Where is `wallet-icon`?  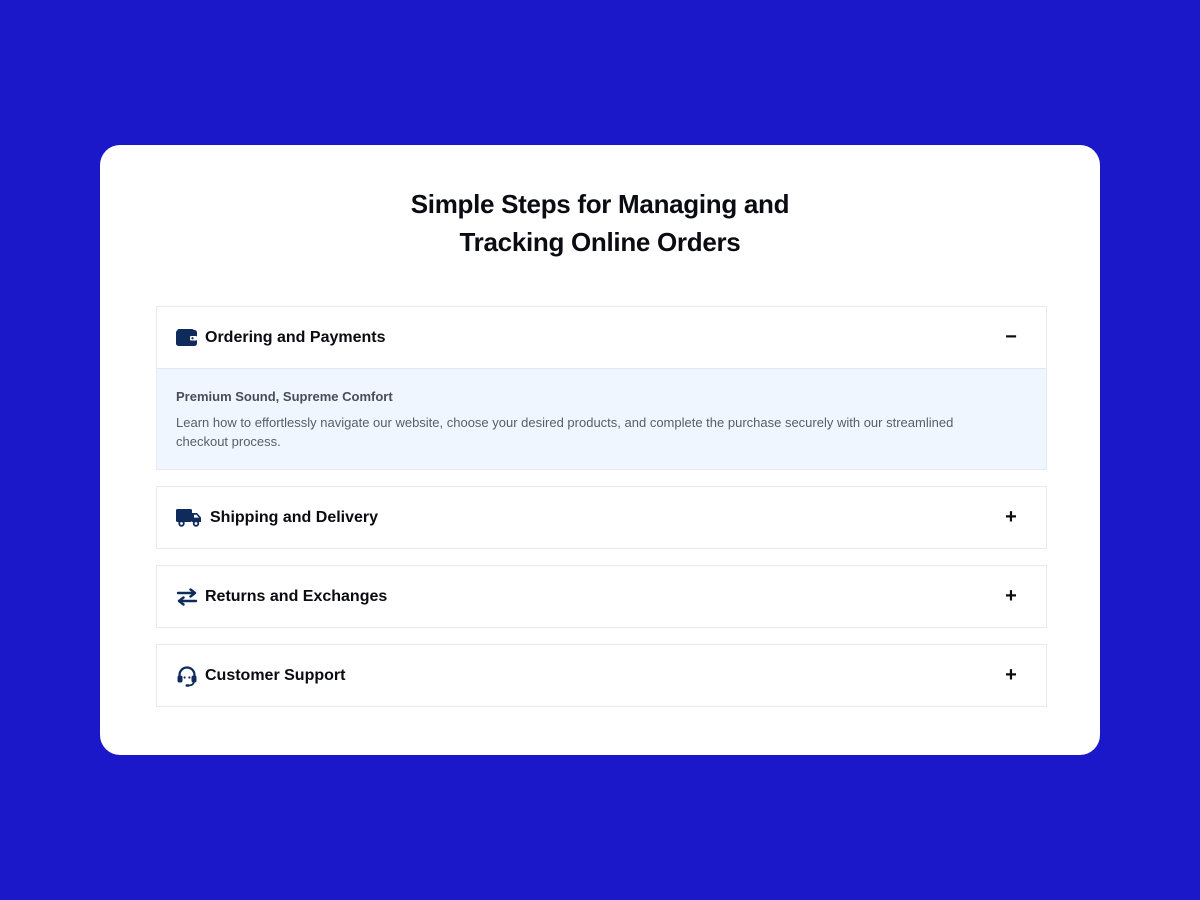
wallet-icon is located at coordinates (189, 338).